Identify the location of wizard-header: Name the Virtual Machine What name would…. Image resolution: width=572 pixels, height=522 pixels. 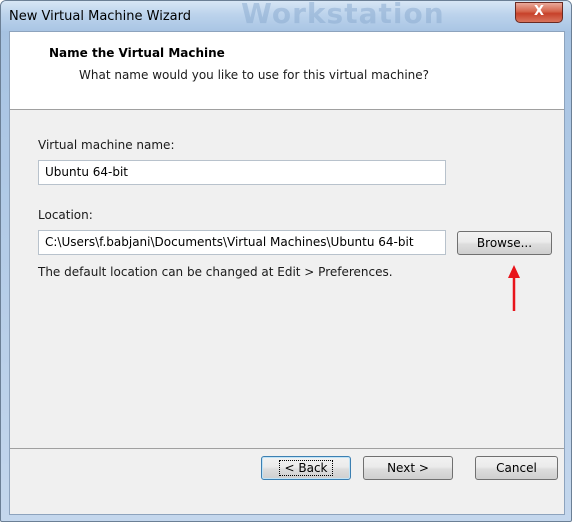
(287, 71).